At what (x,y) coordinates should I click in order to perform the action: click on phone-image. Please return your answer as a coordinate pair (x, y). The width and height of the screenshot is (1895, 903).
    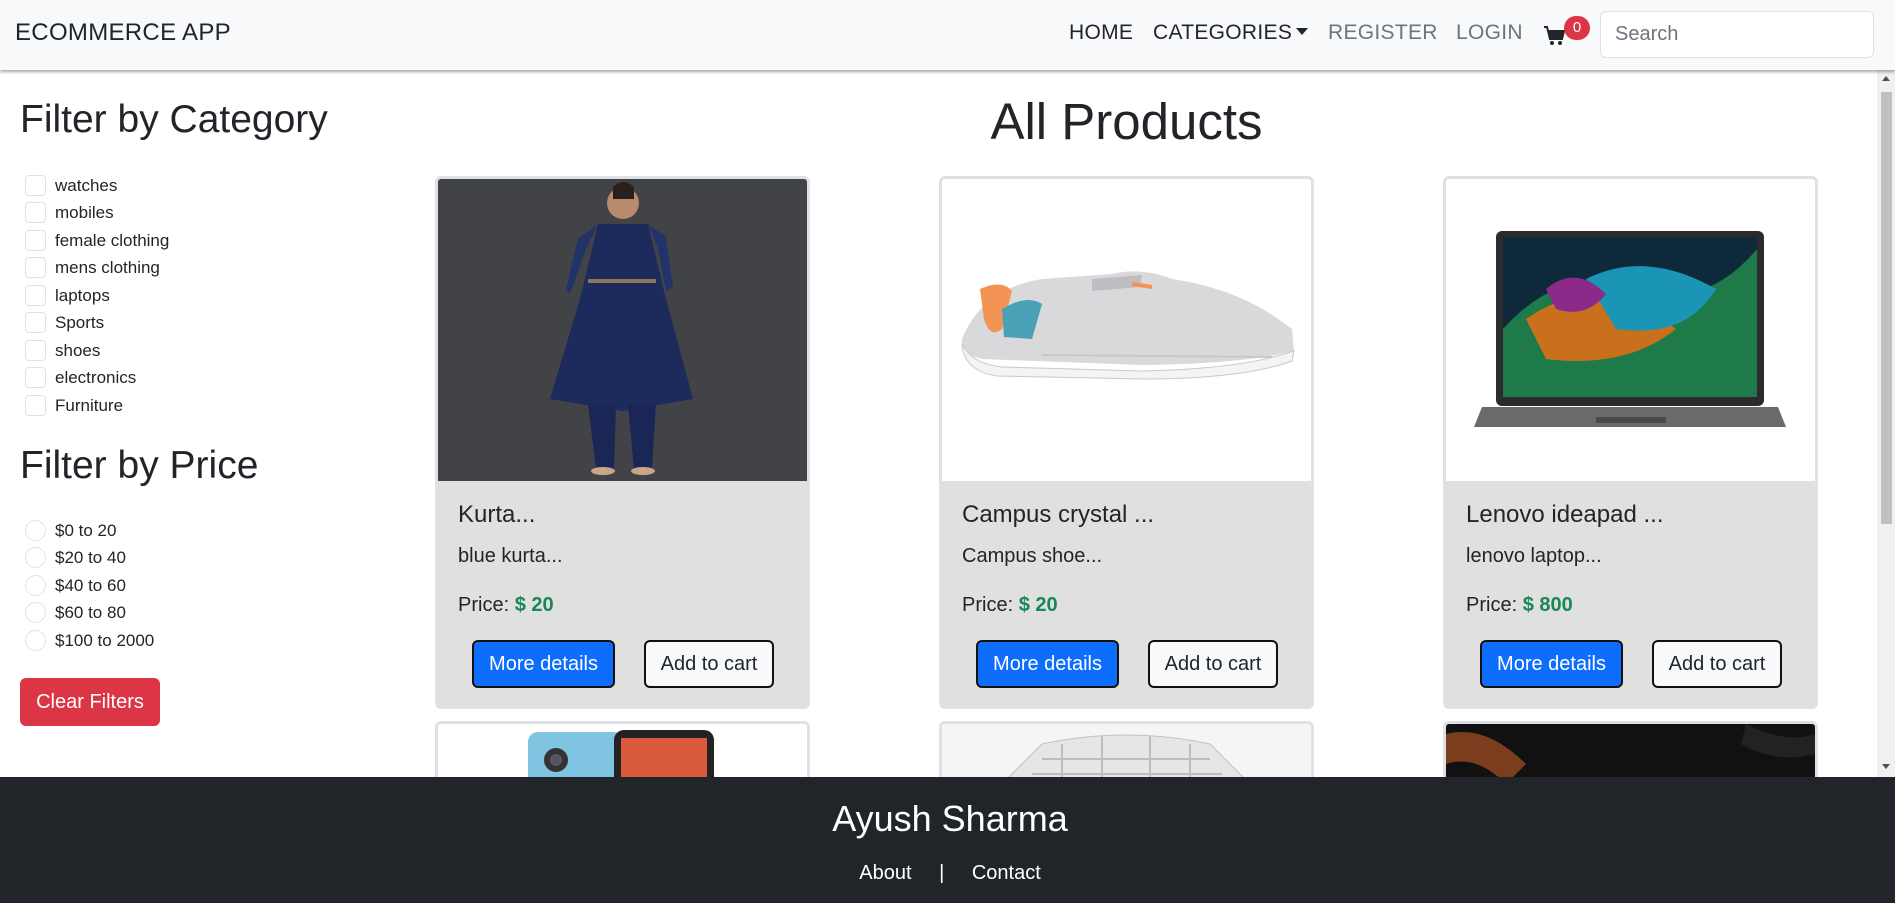
    Looking at the image, I should click on (622, 752).